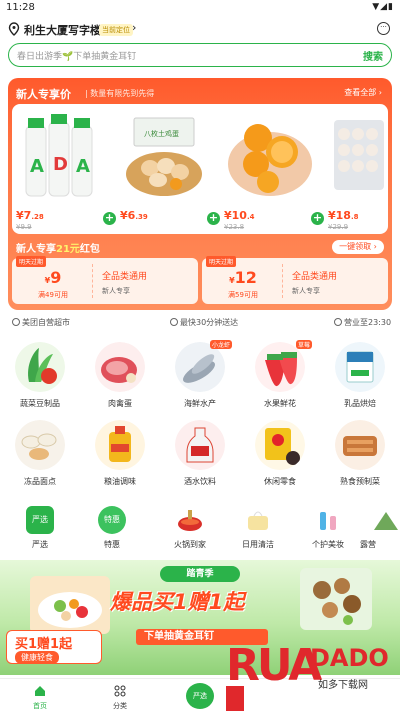 This screenshot has width=400, height=711. What do you see at coordinates (60, 164) in the screenshot?
I see `svg-text: D` at bounding box center [60, 164].